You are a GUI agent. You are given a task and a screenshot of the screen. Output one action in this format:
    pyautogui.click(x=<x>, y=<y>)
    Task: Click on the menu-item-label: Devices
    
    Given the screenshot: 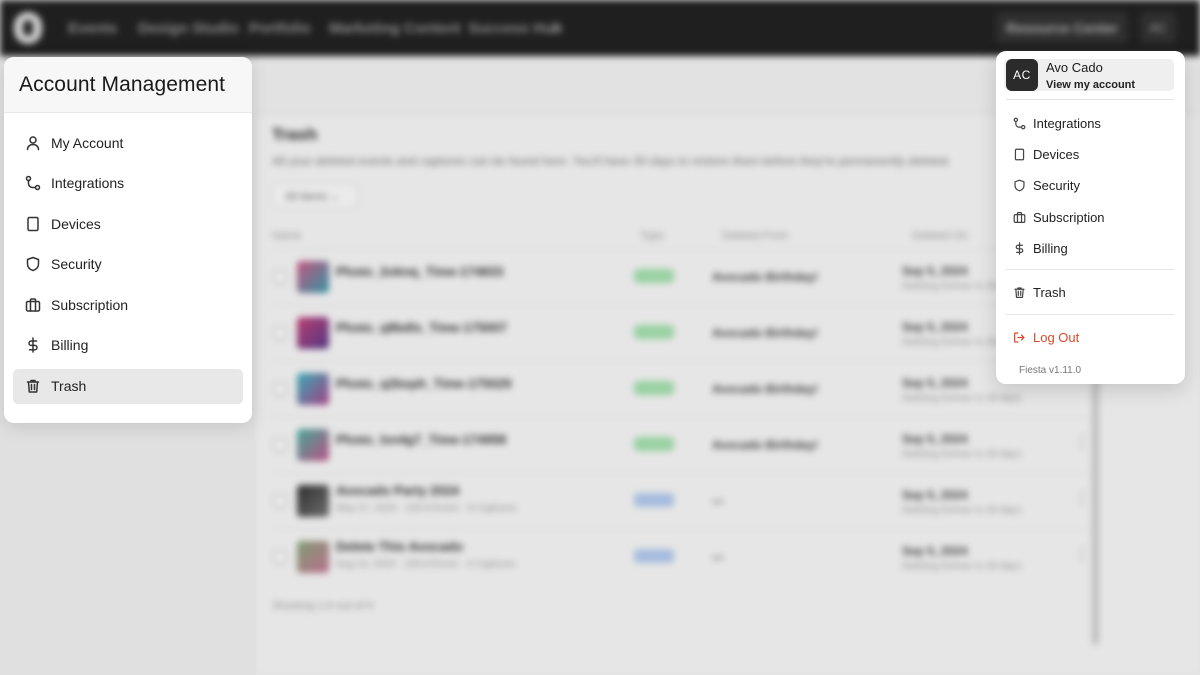 What is the action you would take?
    pyautogui.click(x=1056, y=154)
    